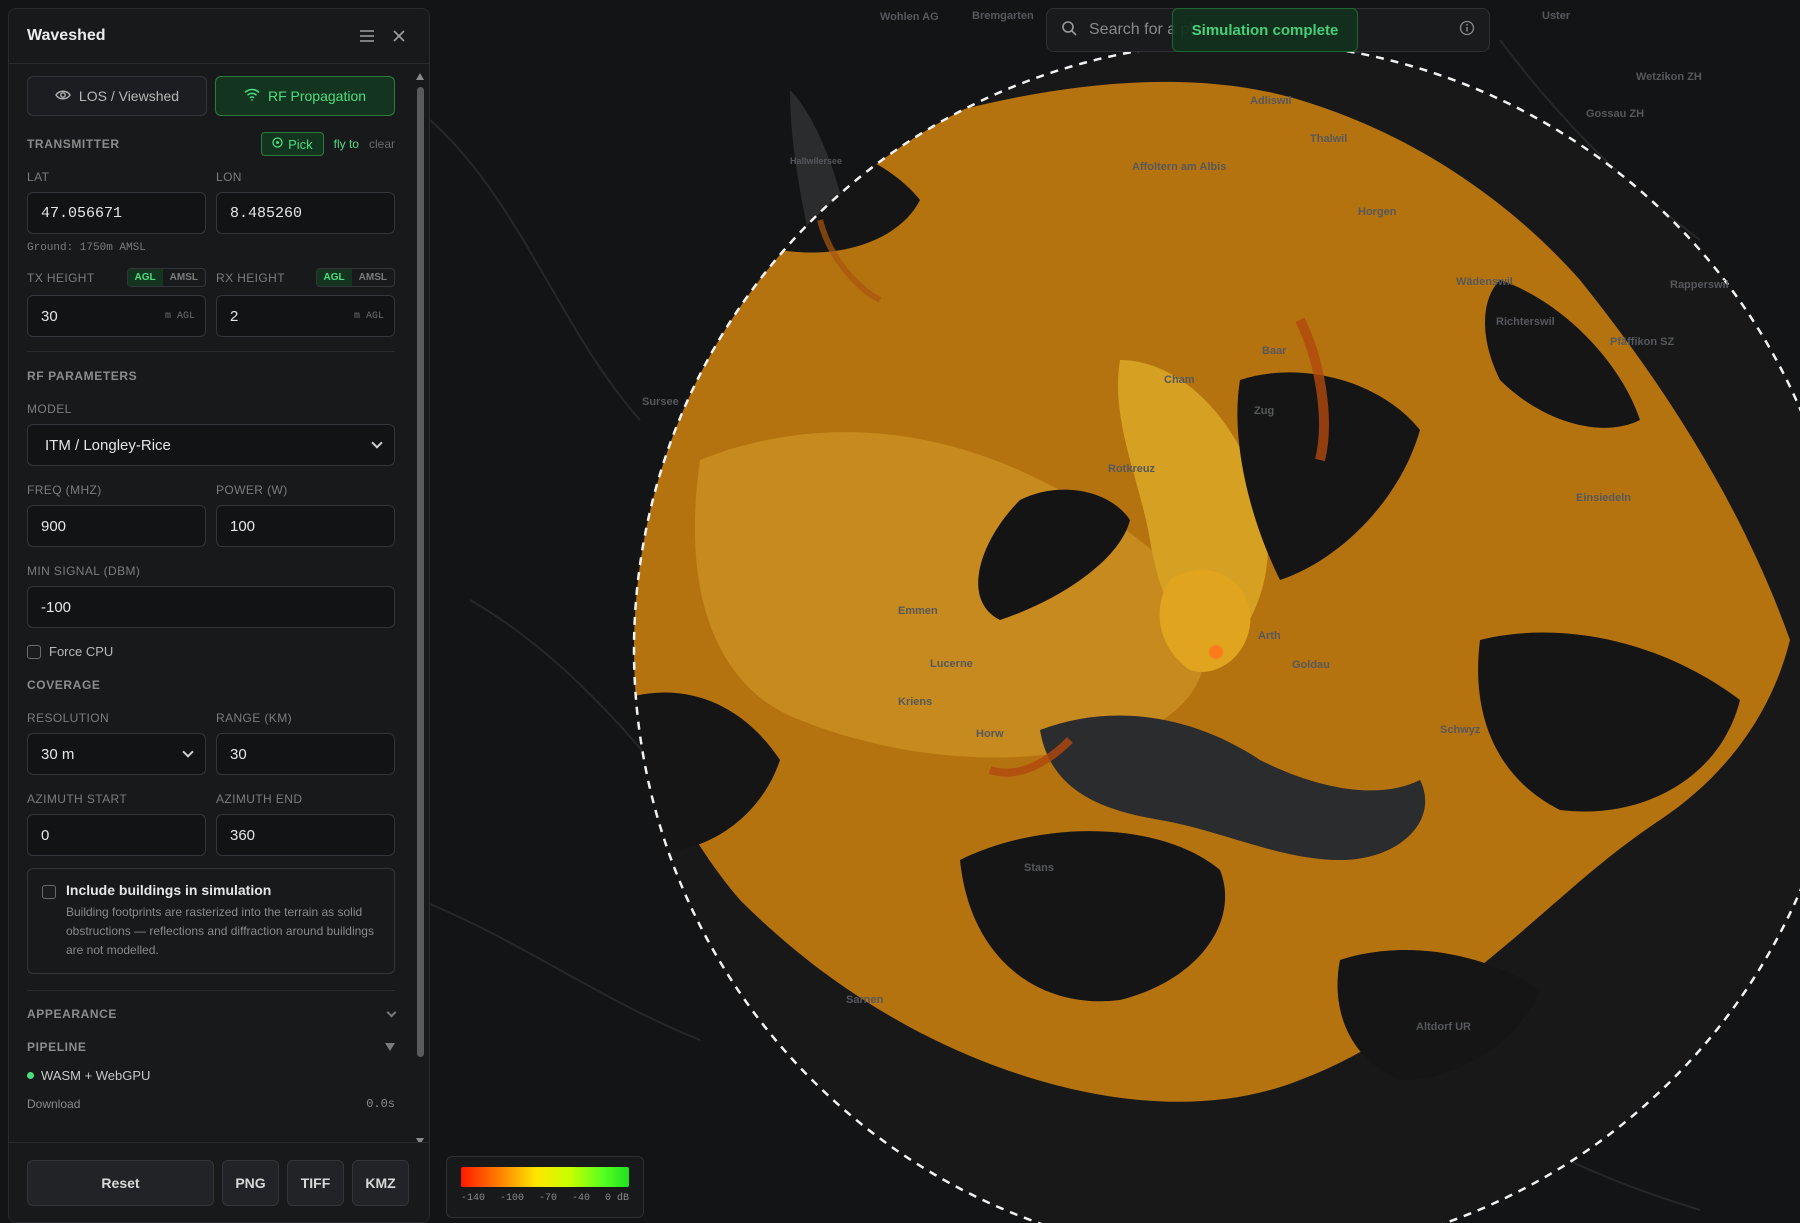  Describe the element at coordinates (84, 571) in the screenshot. I see `min-signal-label: MIN SIGNAL (DBM)` at that location.